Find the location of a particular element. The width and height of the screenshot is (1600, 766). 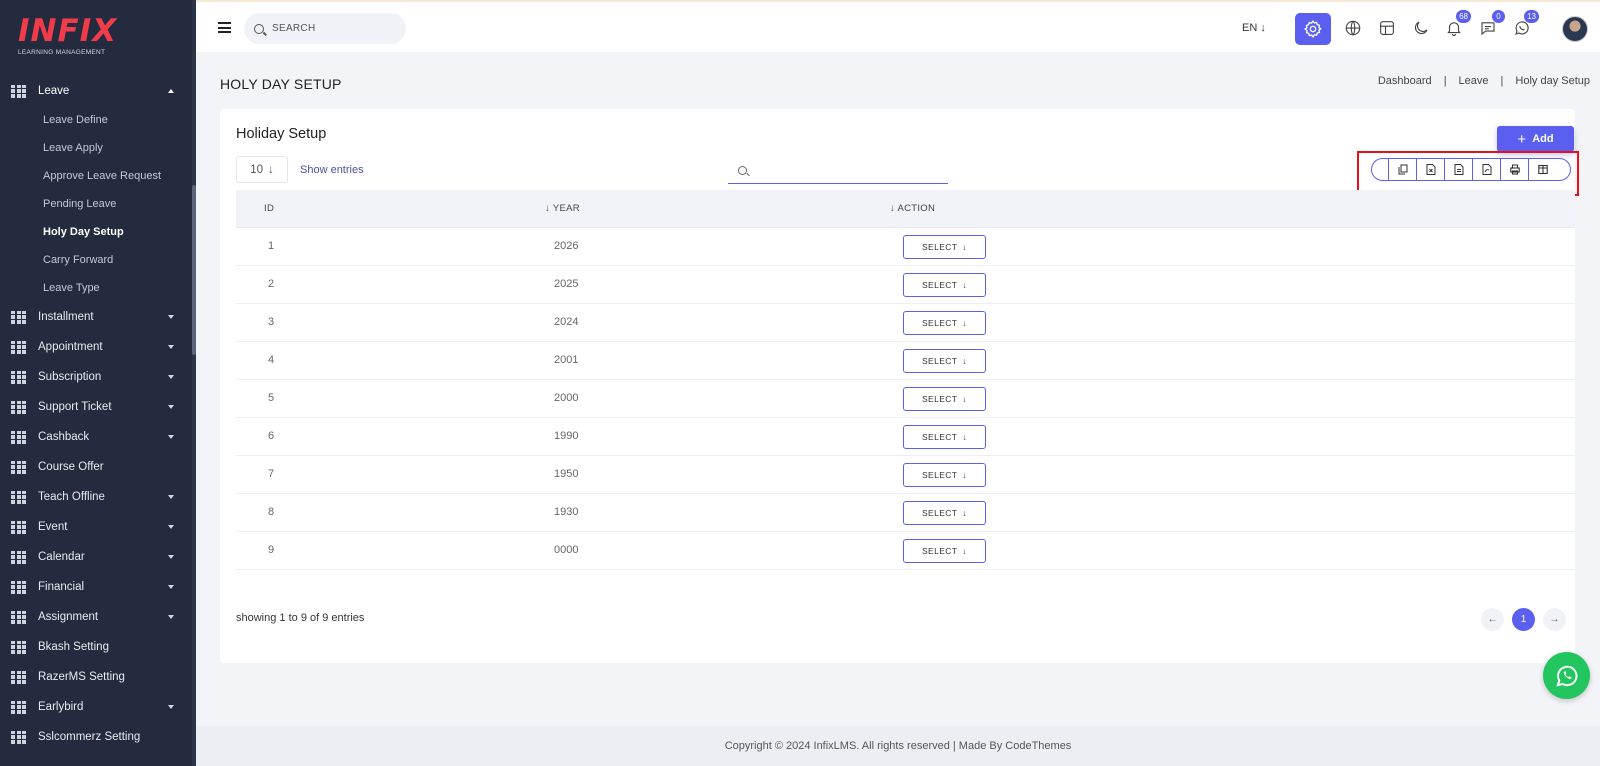

select-button-label: SELECT is located at coordinates (939, 551).